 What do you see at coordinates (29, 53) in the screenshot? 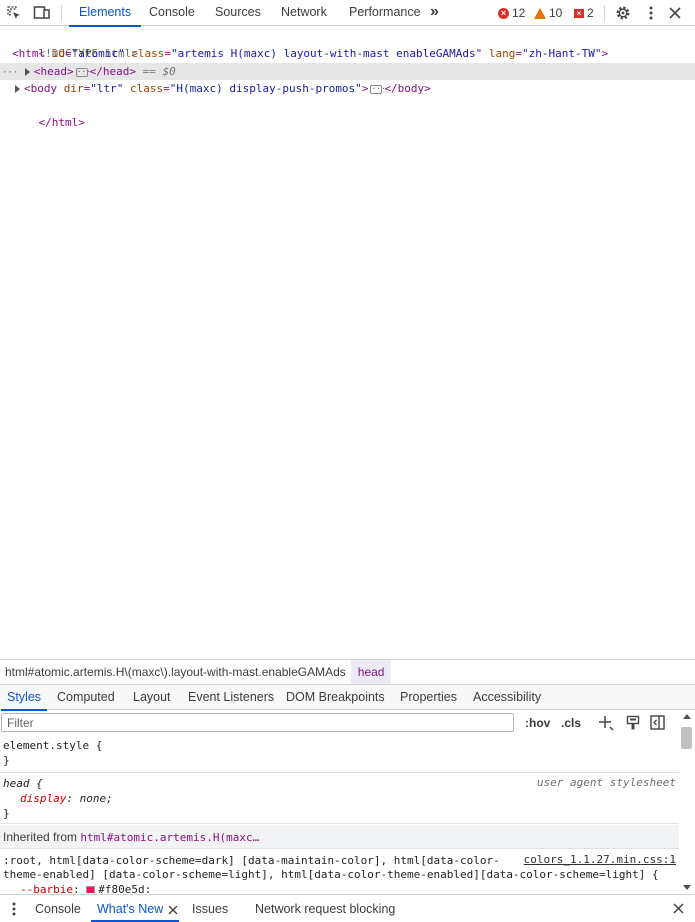
I see `html-tag-open: <html` at bounding box center [29, 53].